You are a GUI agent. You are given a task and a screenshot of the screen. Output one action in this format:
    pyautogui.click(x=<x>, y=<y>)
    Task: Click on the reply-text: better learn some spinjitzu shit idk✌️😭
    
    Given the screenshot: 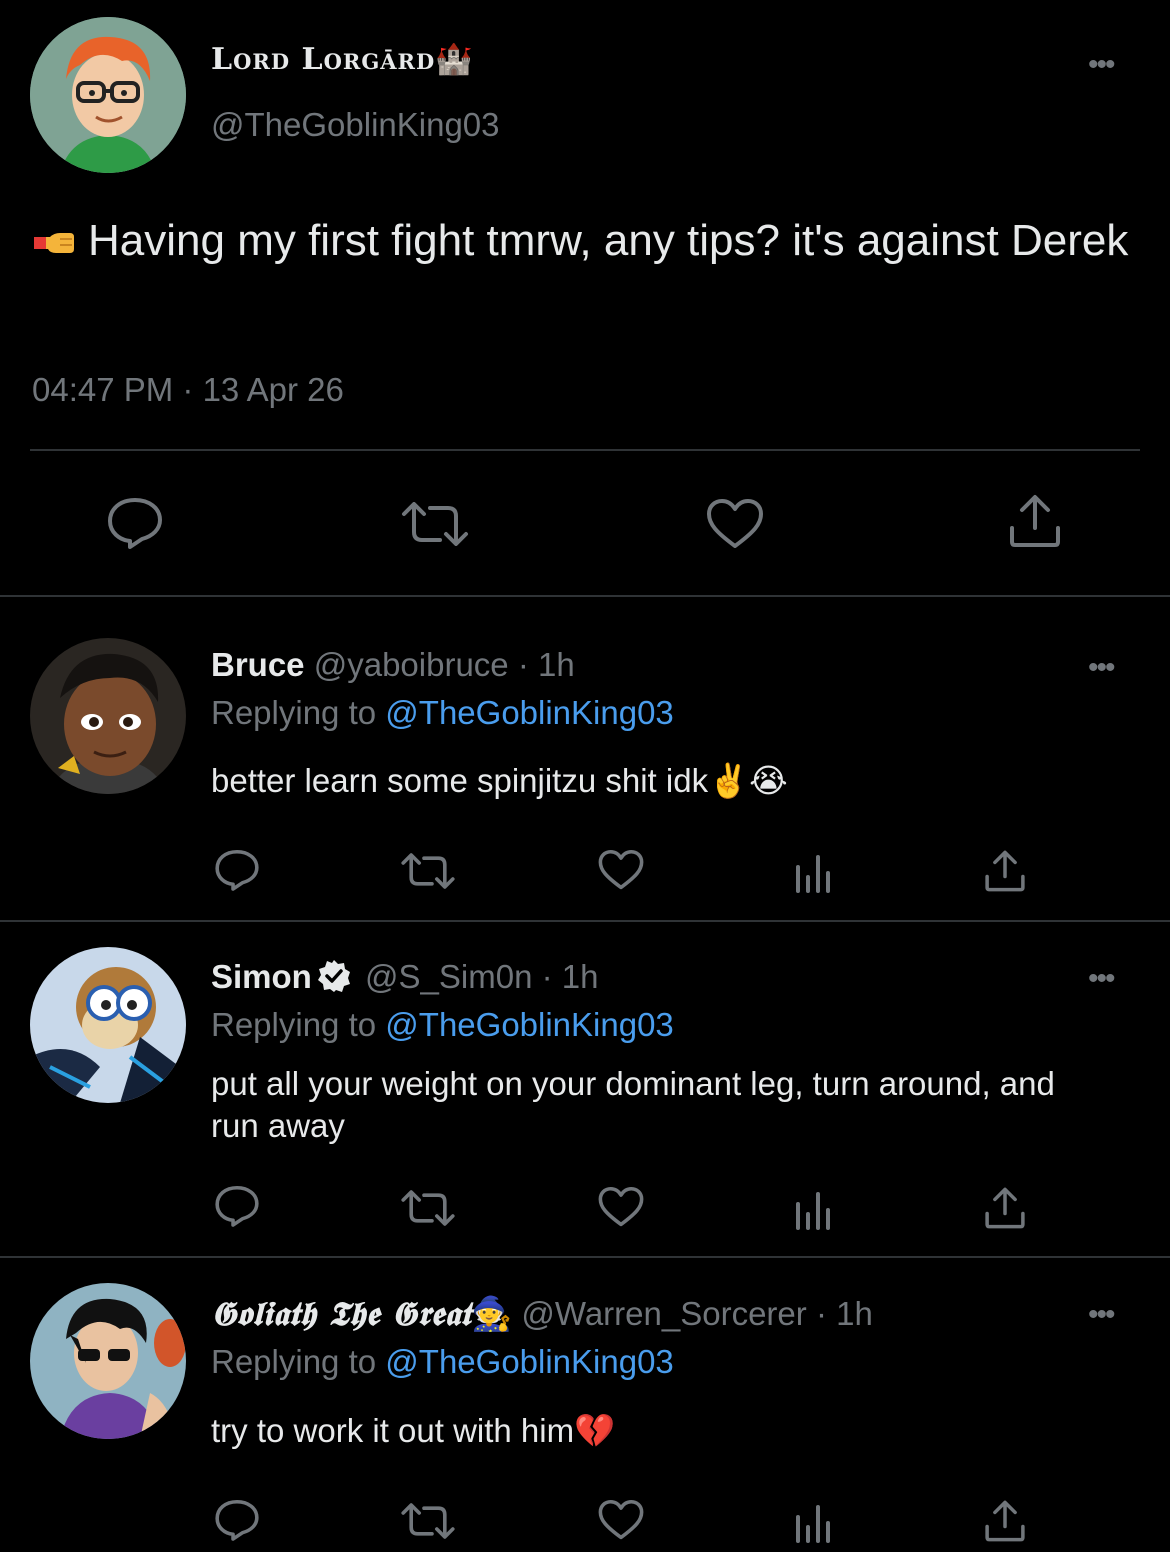 What is the action you would take?
    pyautogui.click(x=661, y=781)
    